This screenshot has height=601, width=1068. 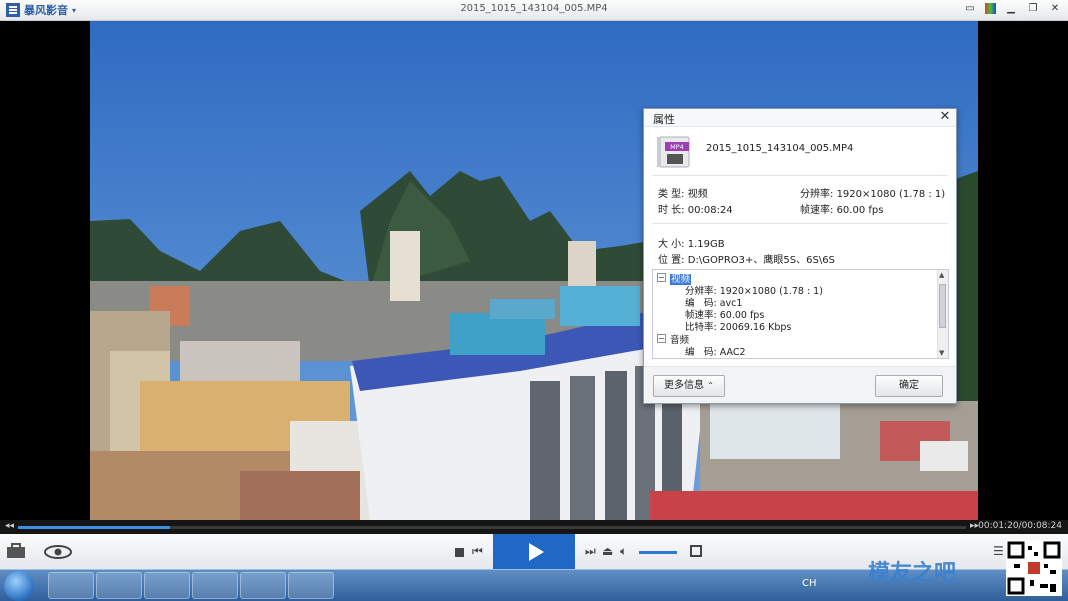 I want to click on seek-bar: ◂◂ ▸▸ 00:01:20/00:08:24, so click(x=534, y=527).